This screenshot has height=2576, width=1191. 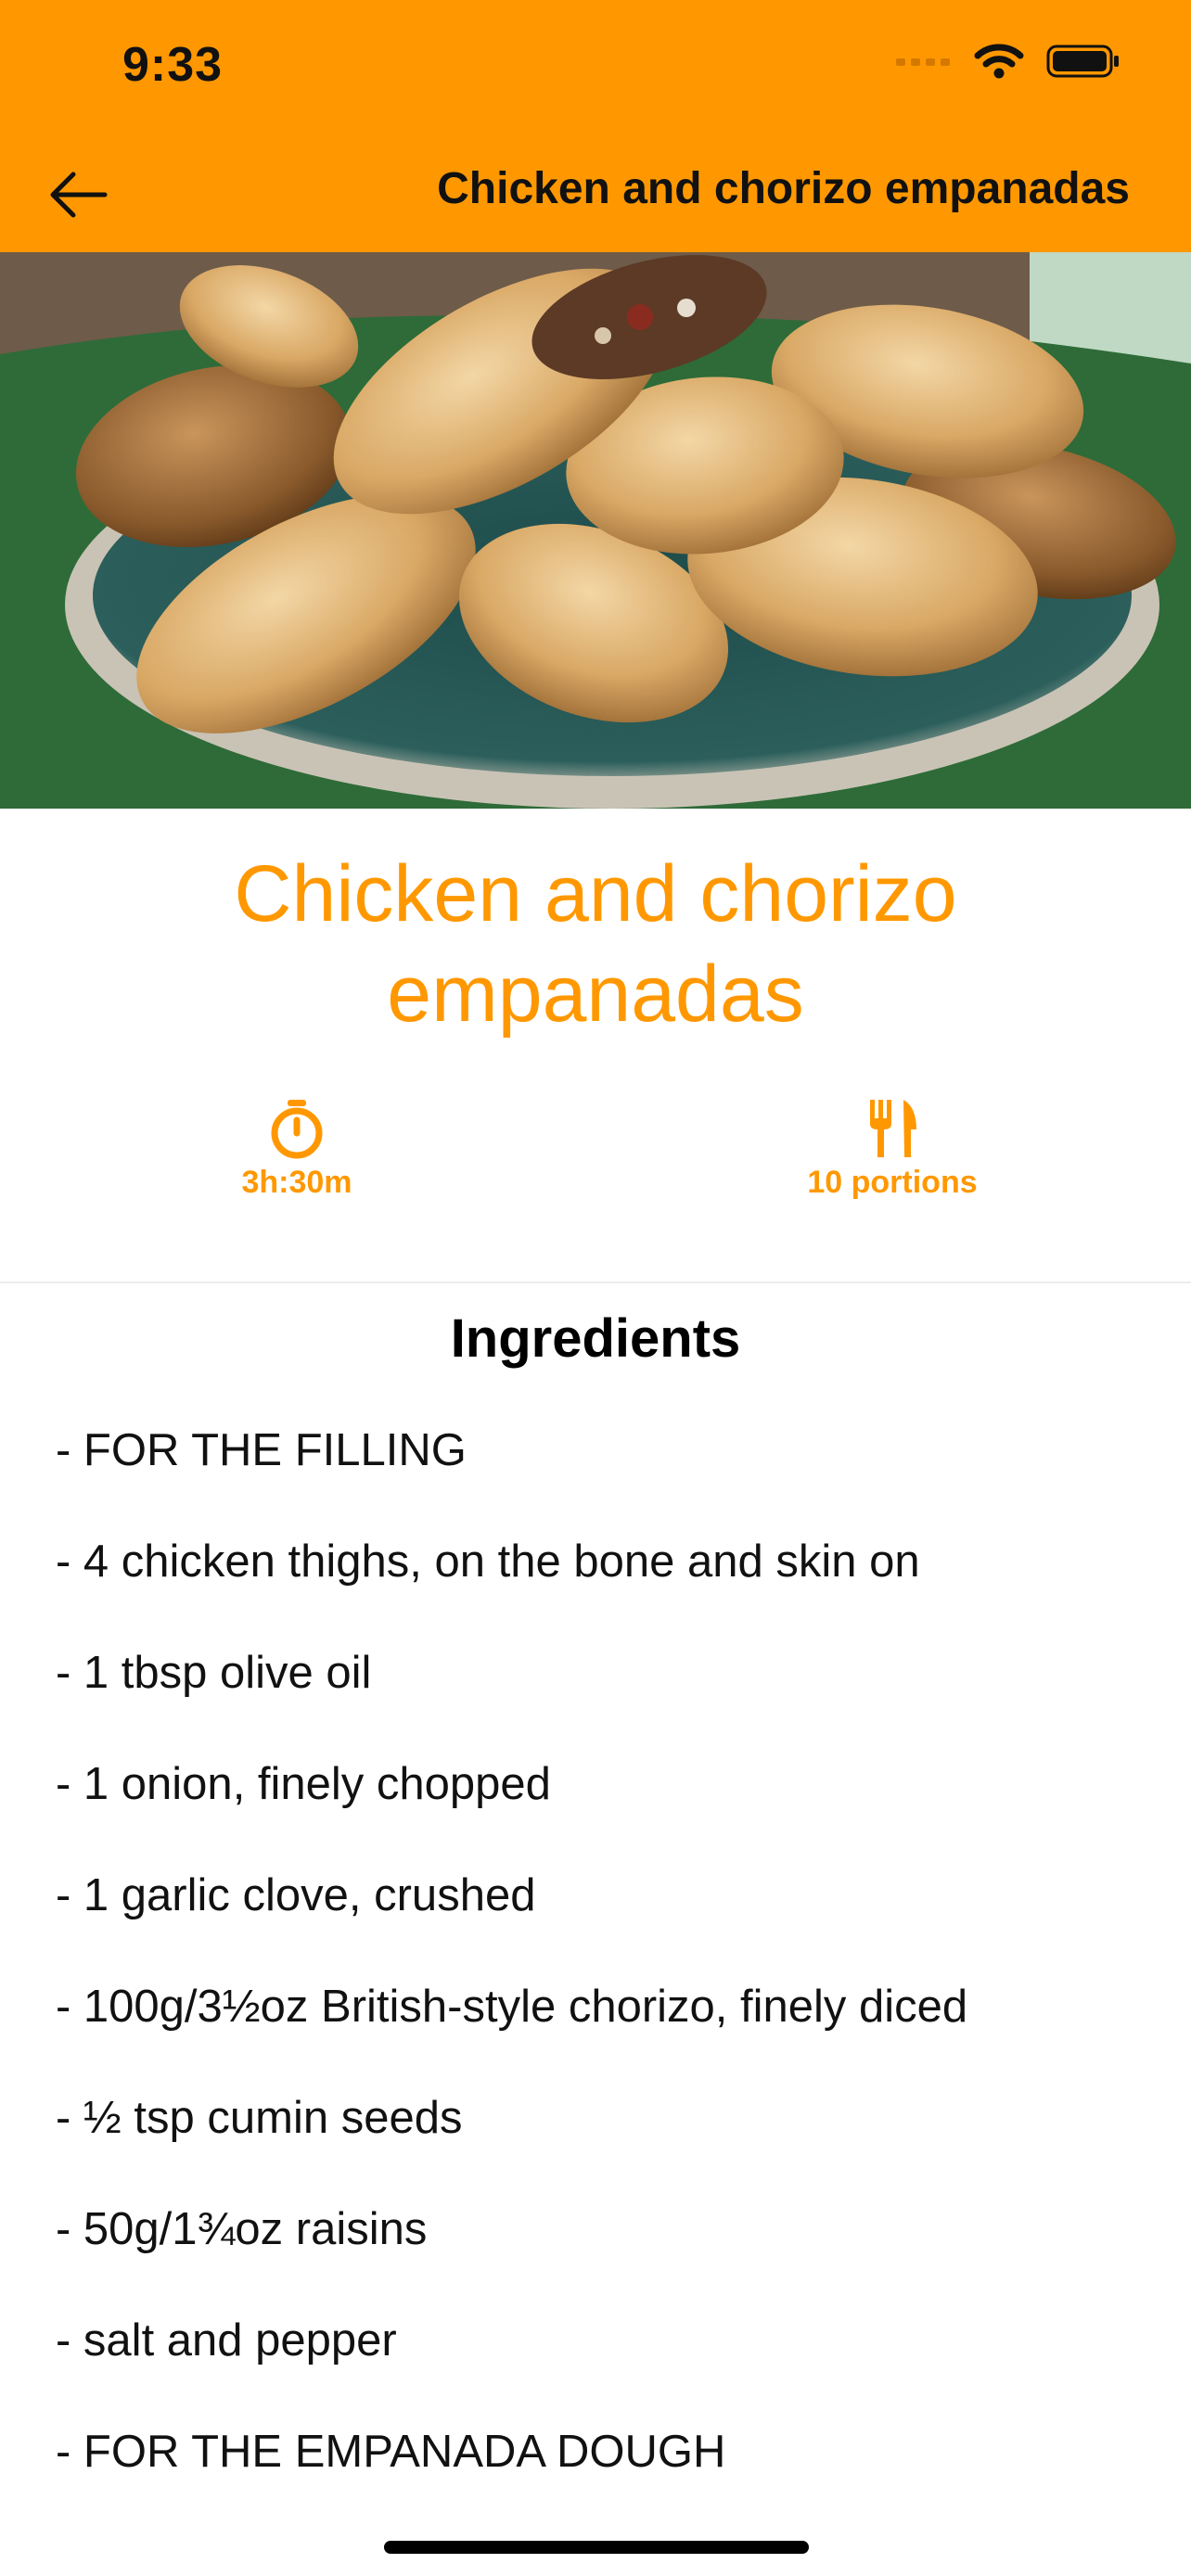 I want to click on cook-time: 3h:30m, so click(x=297, y=1149).